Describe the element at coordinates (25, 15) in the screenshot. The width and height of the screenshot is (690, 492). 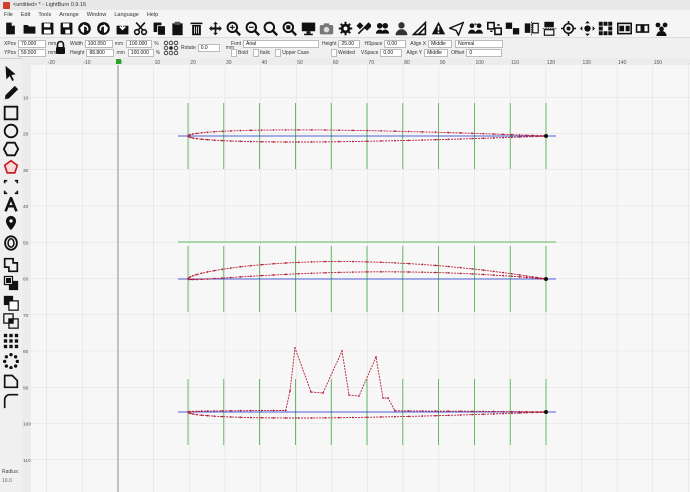
I see `menu-edit: Edit` at that location.